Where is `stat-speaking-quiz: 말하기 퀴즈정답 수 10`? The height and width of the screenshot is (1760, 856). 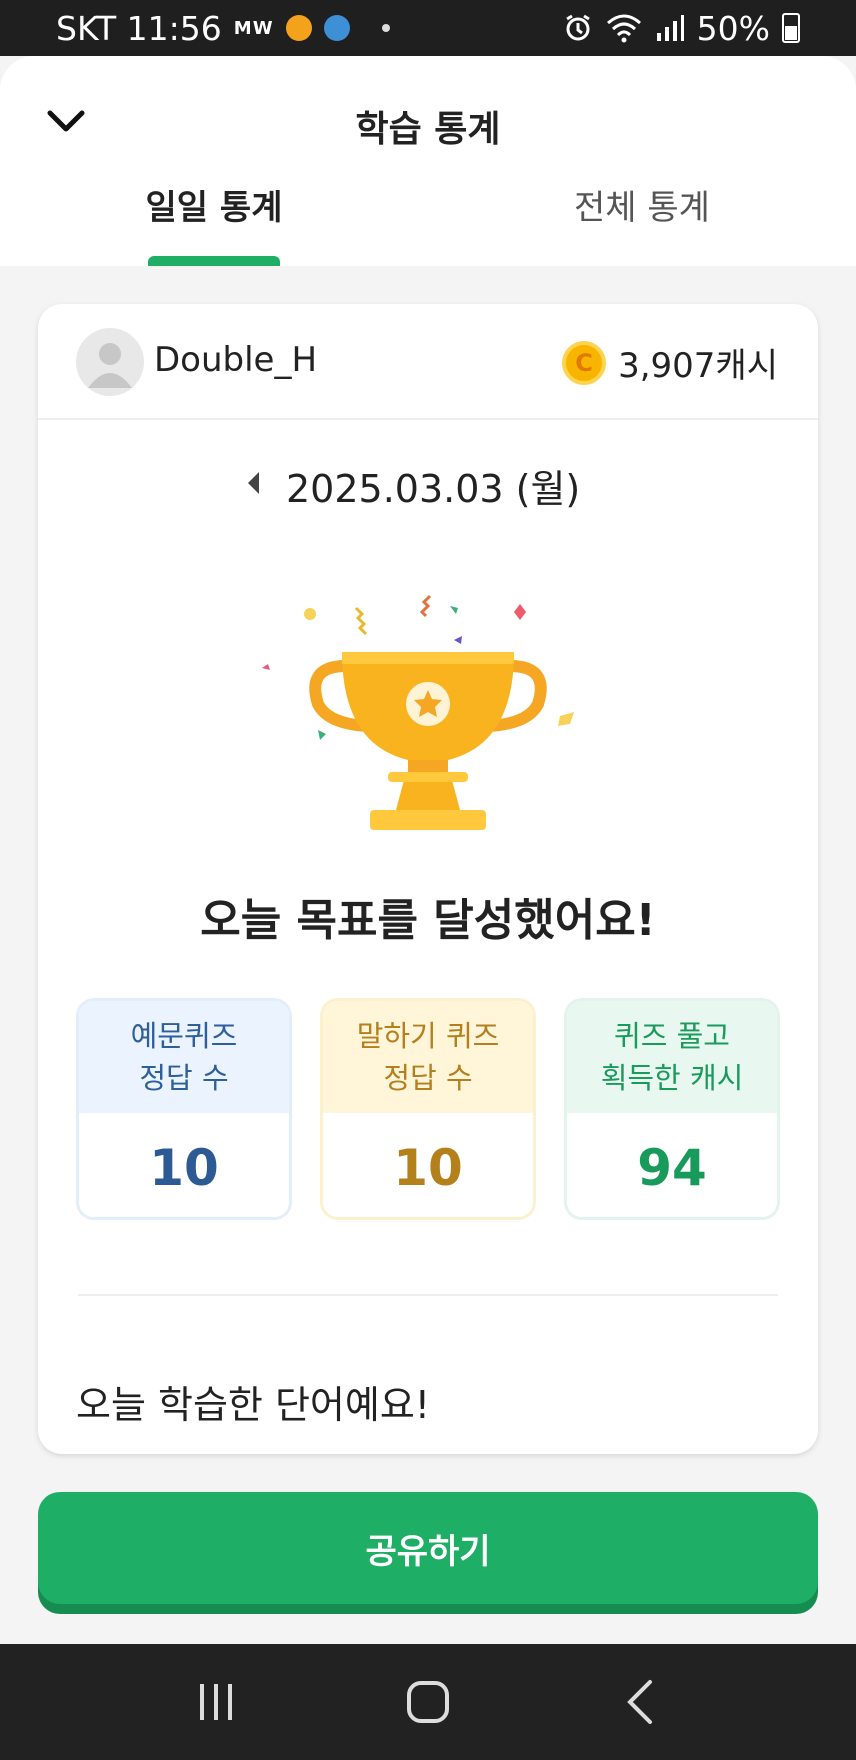 stat-speaking-quiz: 말하기 퀴즈정답 수 10 is located at coordinates (428, 1109).